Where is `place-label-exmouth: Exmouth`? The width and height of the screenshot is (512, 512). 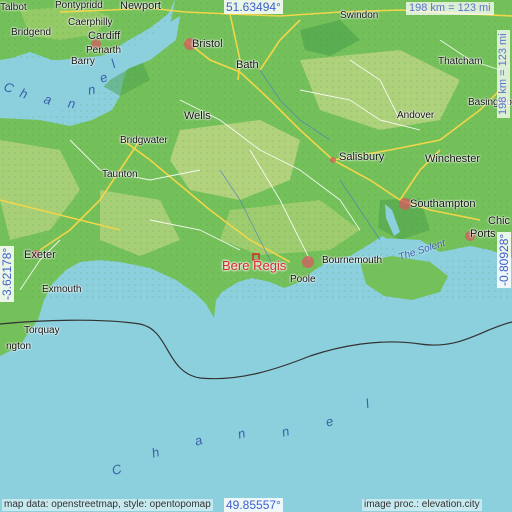 place-label-exmouth: Exmouth is located at coordinates (62, 289).